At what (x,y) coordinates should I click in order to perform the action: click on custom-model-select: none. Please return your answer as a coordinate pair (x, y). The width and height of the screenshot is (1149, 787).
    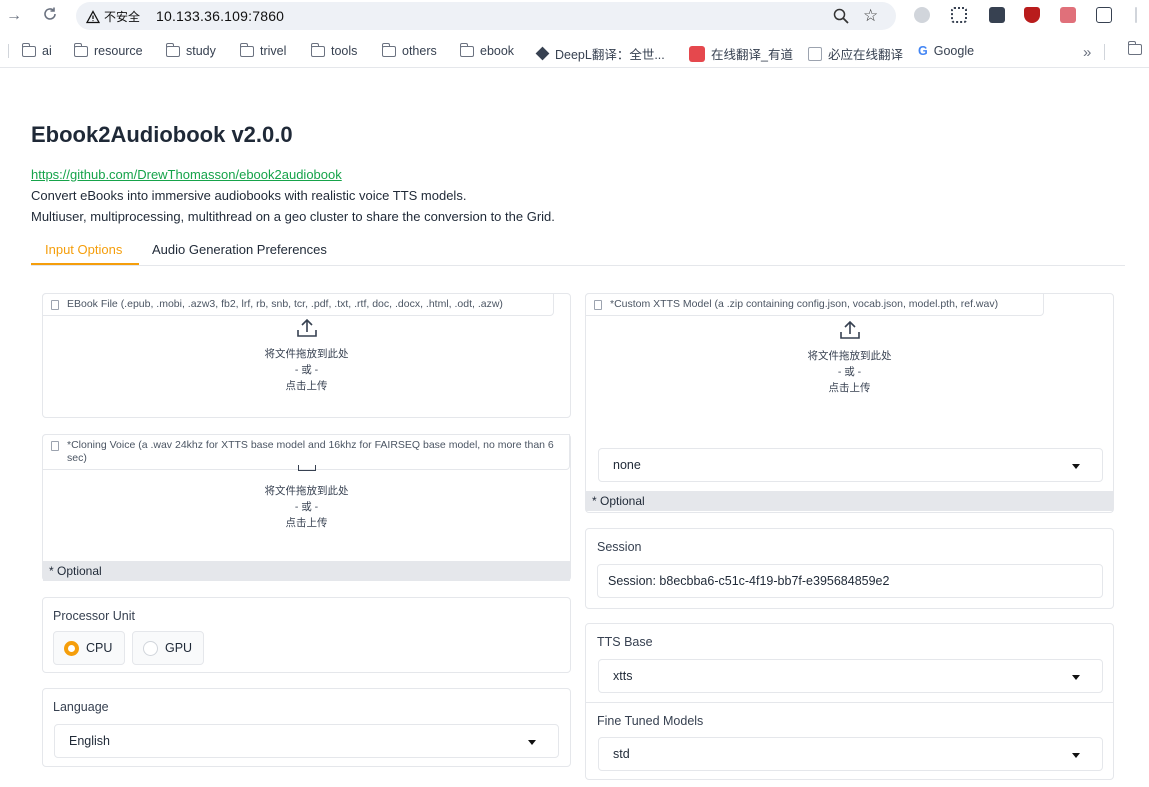
    Looking at the image, I should click on (850, 465).